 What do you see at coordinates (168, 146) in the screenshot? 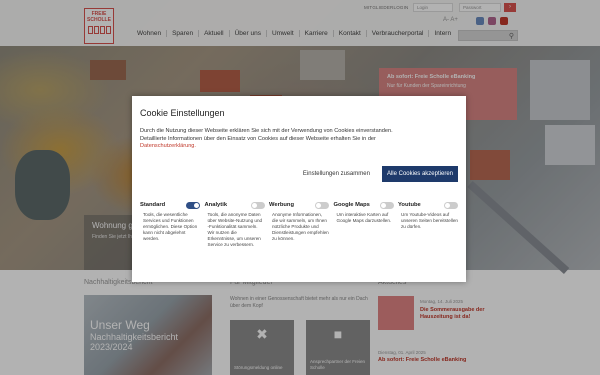
I see `privacy-policy-link: Datenschutzerklärung.` at bounding box center [168, 146].